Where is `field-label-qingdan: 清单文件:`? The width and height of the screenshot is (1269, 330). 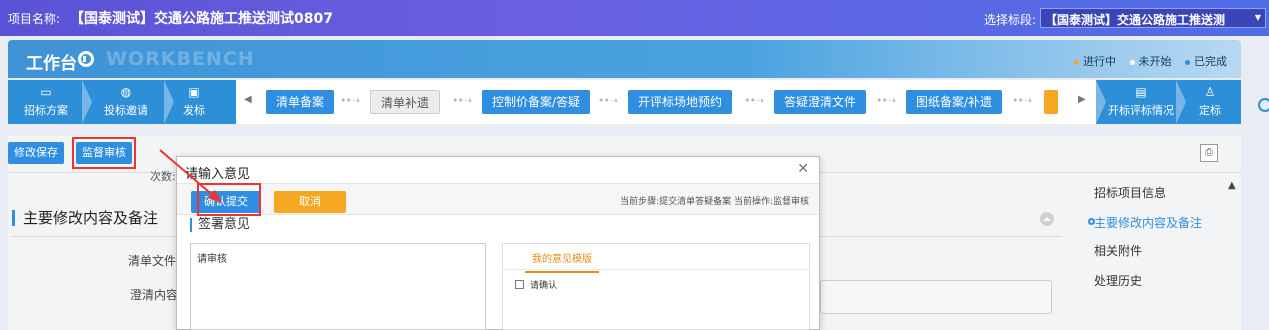 field-label-qingdan: 清单文件: is located at coordinates (154, 261).